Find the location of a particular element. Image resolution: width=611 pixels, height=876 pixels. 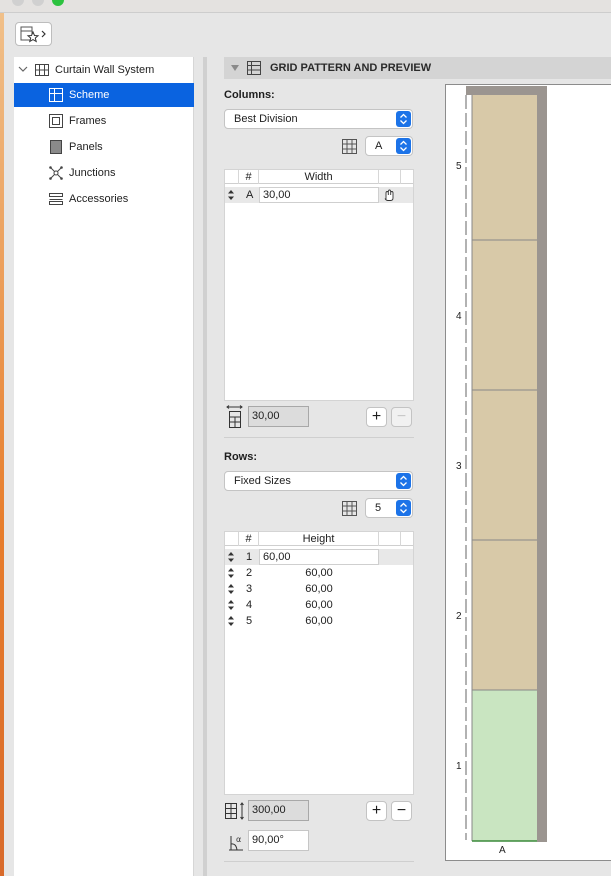

section-title: GRID PATTERN AND PREVIEW is located at coordinates (351, 68).